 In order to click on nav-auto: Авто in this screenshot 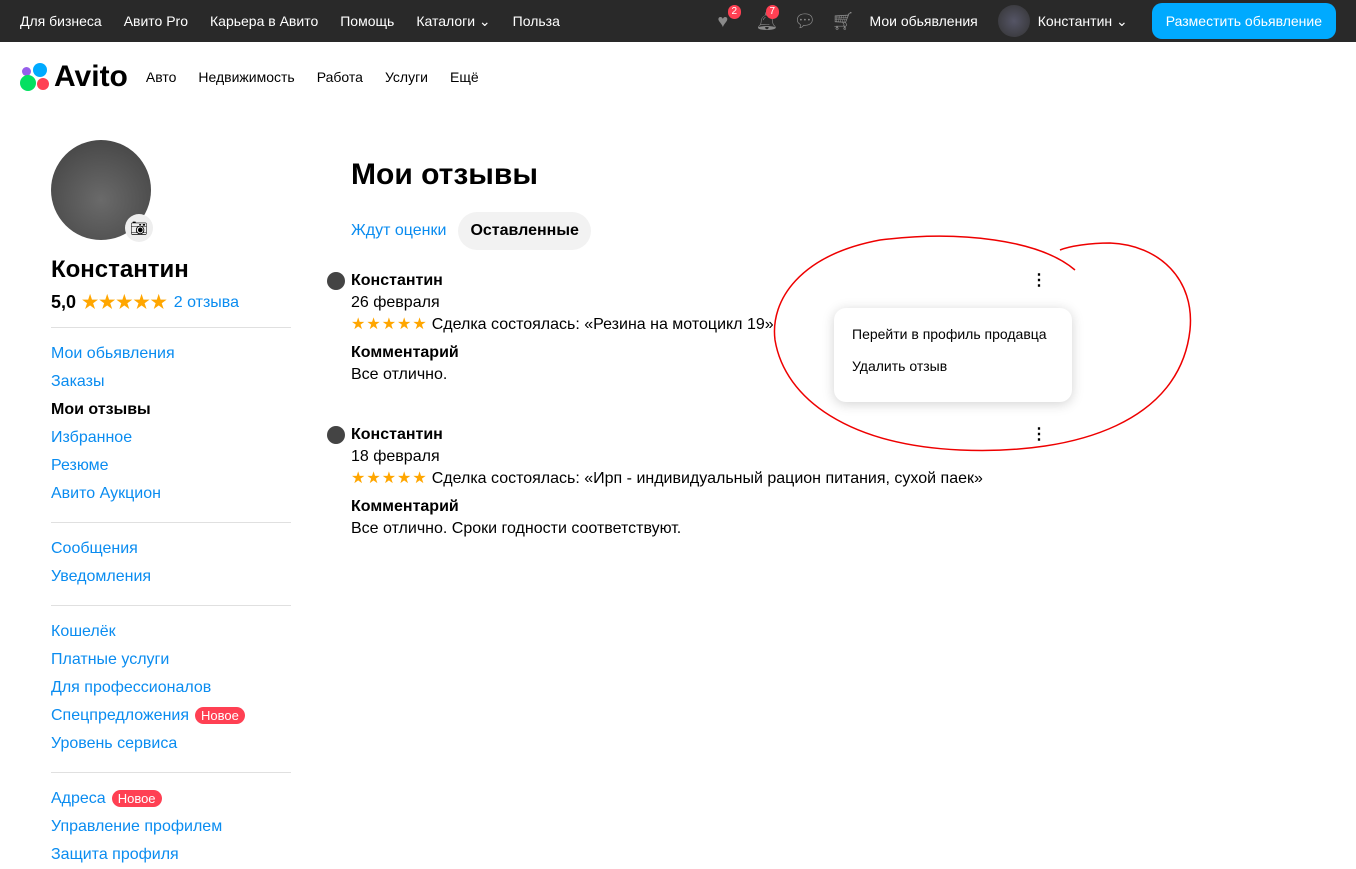, I will do `click(161, 77)`.